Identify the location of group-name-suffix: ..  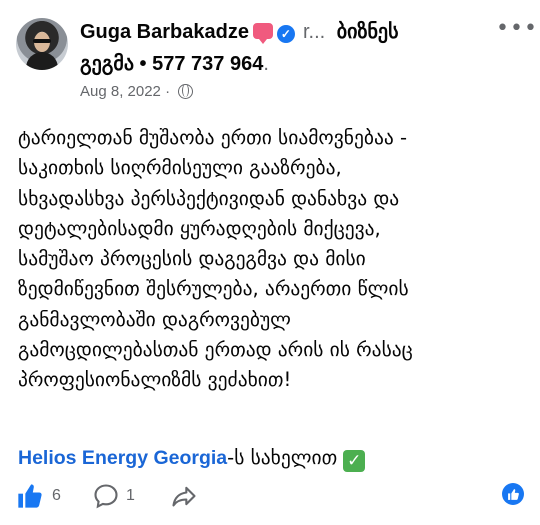
(266, 64).